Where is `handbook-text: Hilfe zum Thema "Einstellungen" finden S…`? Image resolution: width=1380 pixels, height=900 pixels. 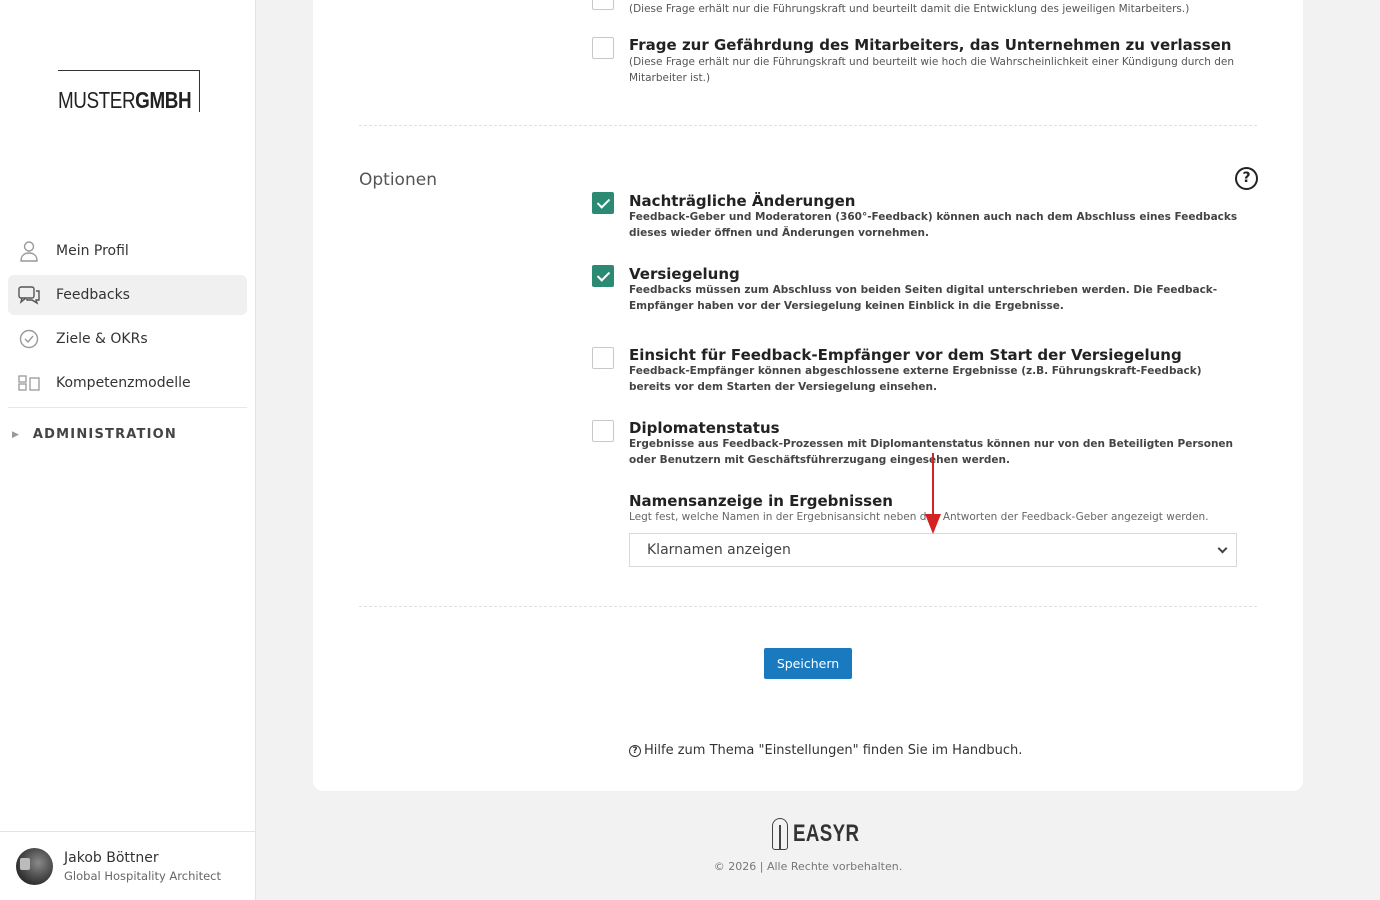 handbook-text: Hilfe zum Thema "Einstellungen" finden S… is located at coordinates (833, 750).